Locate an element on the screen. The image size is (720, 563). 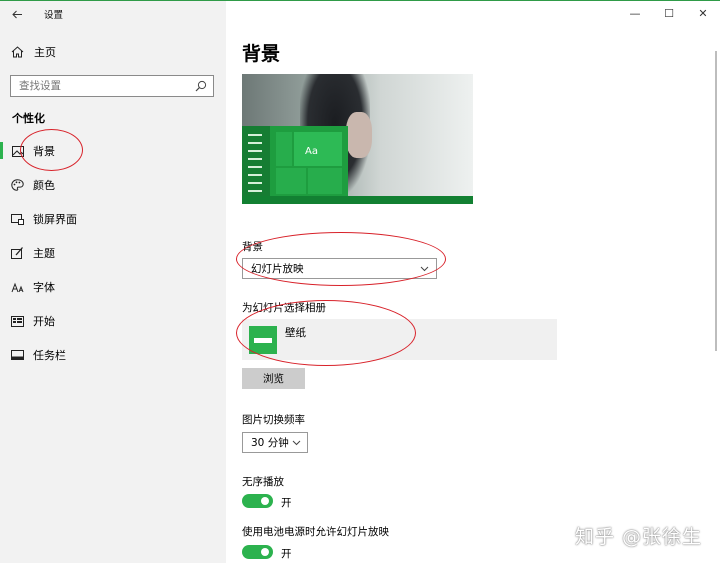
battery-slideshow-label: 使用电池电源时允许幻灯片放映 is located at coordinates (315, 532).